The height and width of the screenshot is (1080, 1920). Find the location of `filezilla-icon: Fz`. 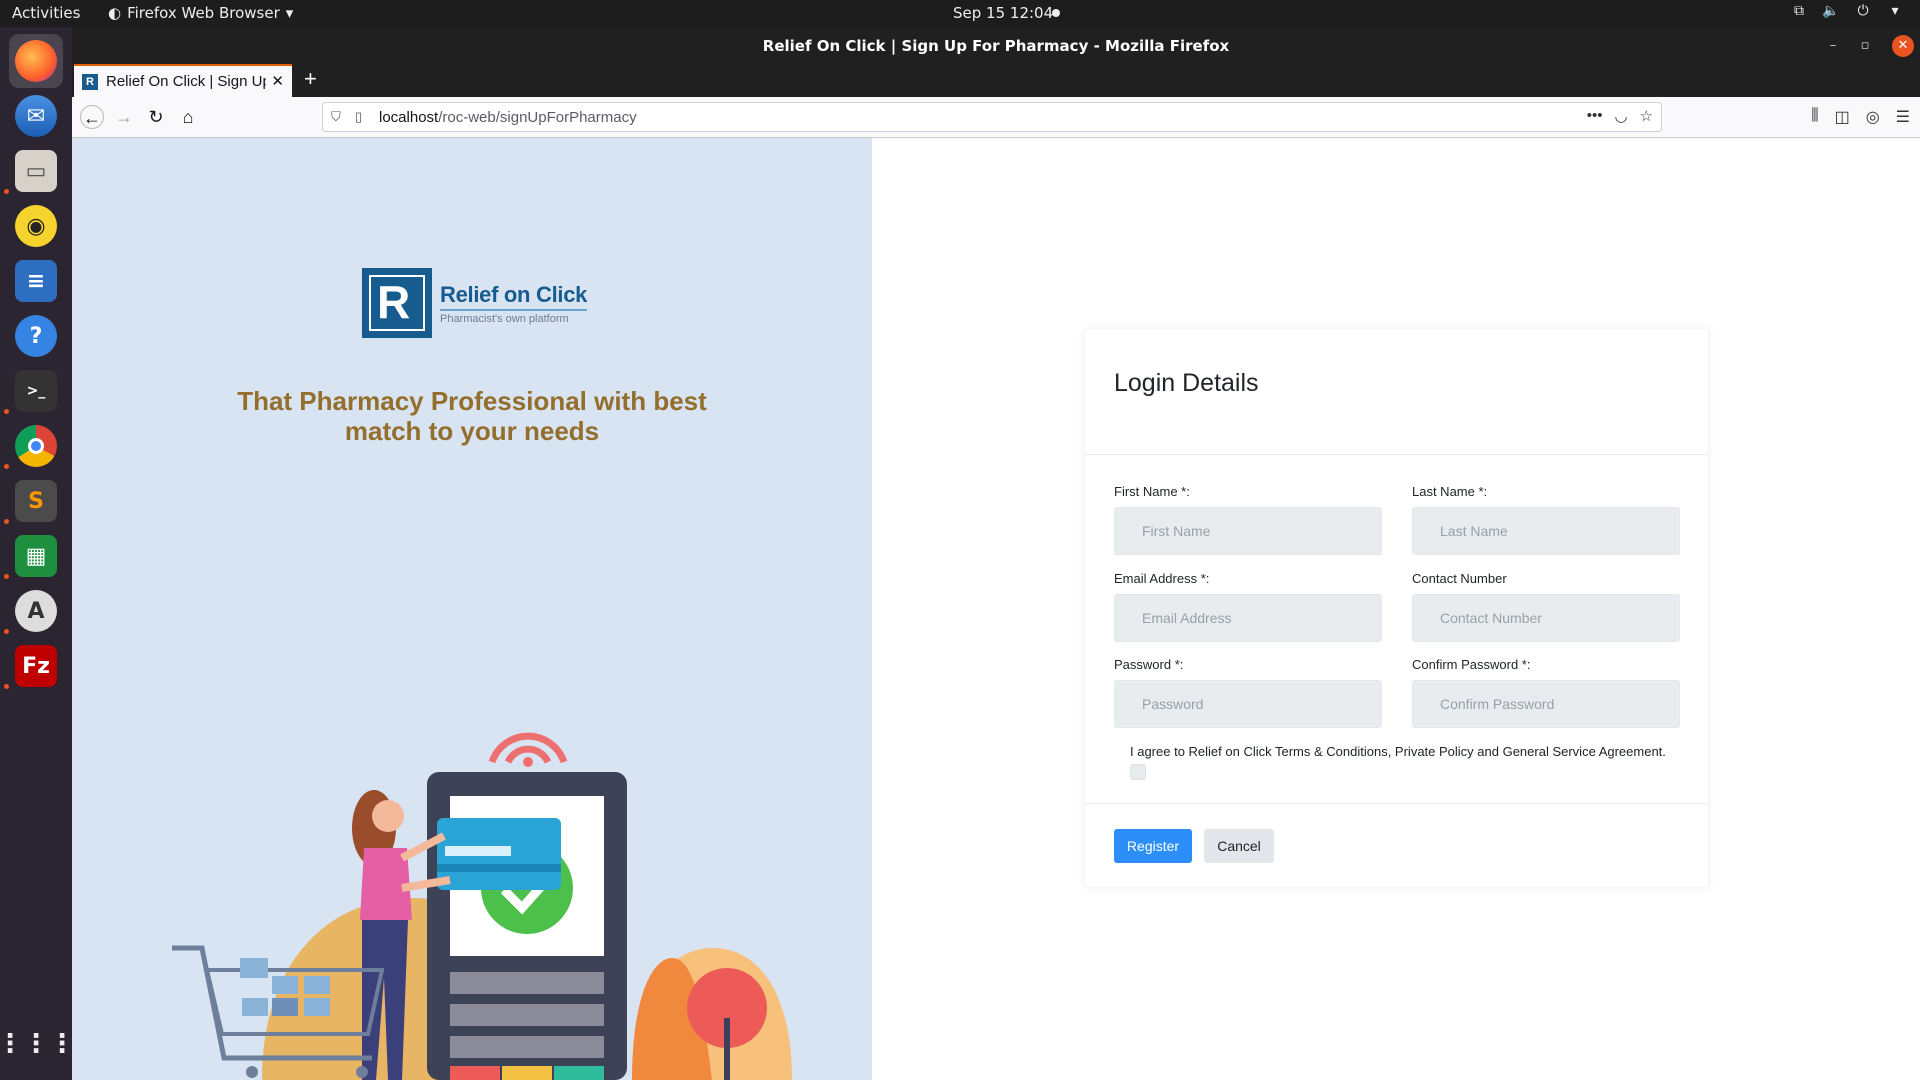

filezilla-icon: Fz is located at coordinates (36, 666).